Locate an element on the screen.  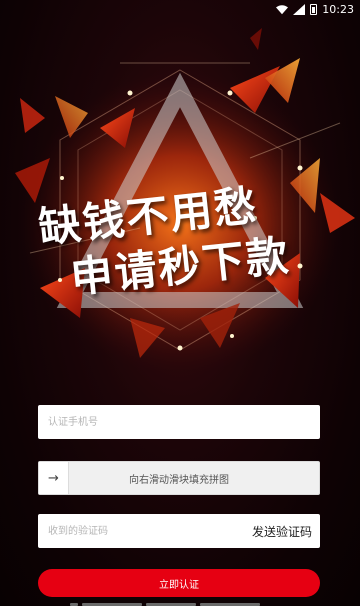
send-code-button: 发送验证码 is located at coordinates (282, 531).